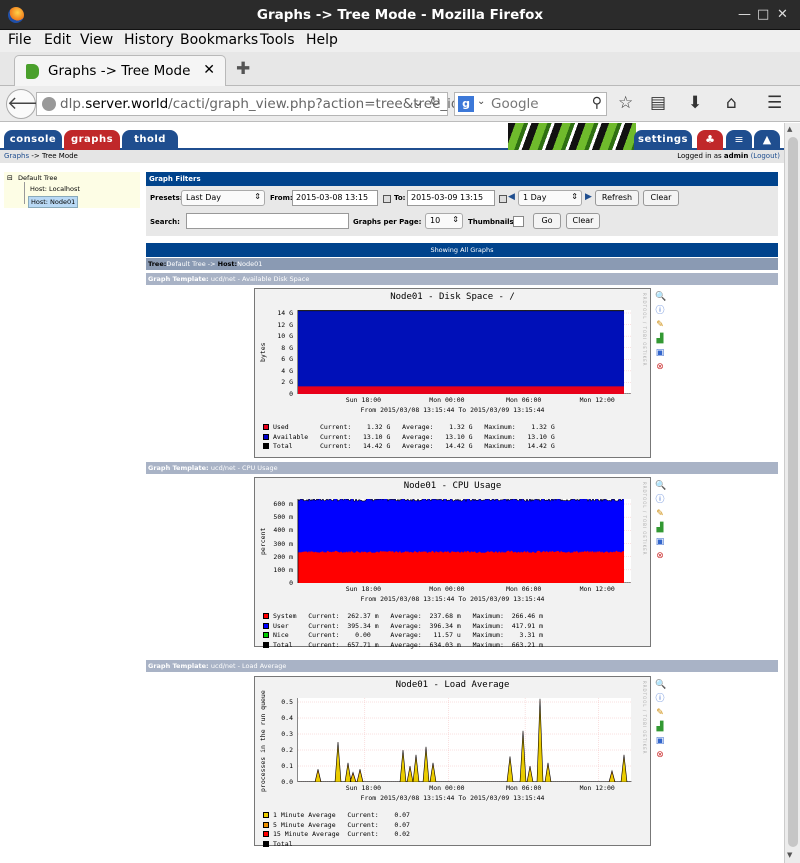 The image size is (800, 863). I want to click on search-bar: g ⌄ Google ⚲, so click(530, 104).